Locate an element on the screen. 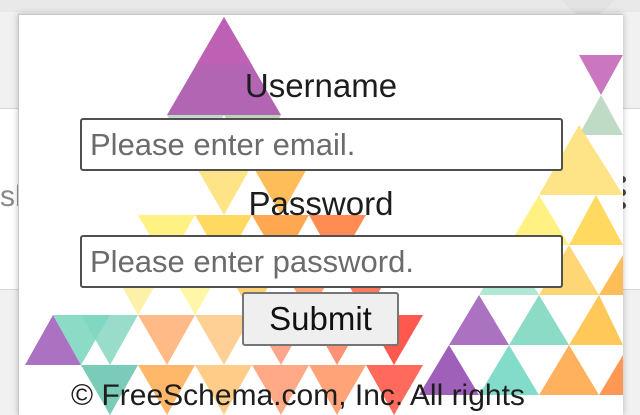 The height and width of the screenshot is (415, 640). browser-top-bar is located at coordinates (320, 6).